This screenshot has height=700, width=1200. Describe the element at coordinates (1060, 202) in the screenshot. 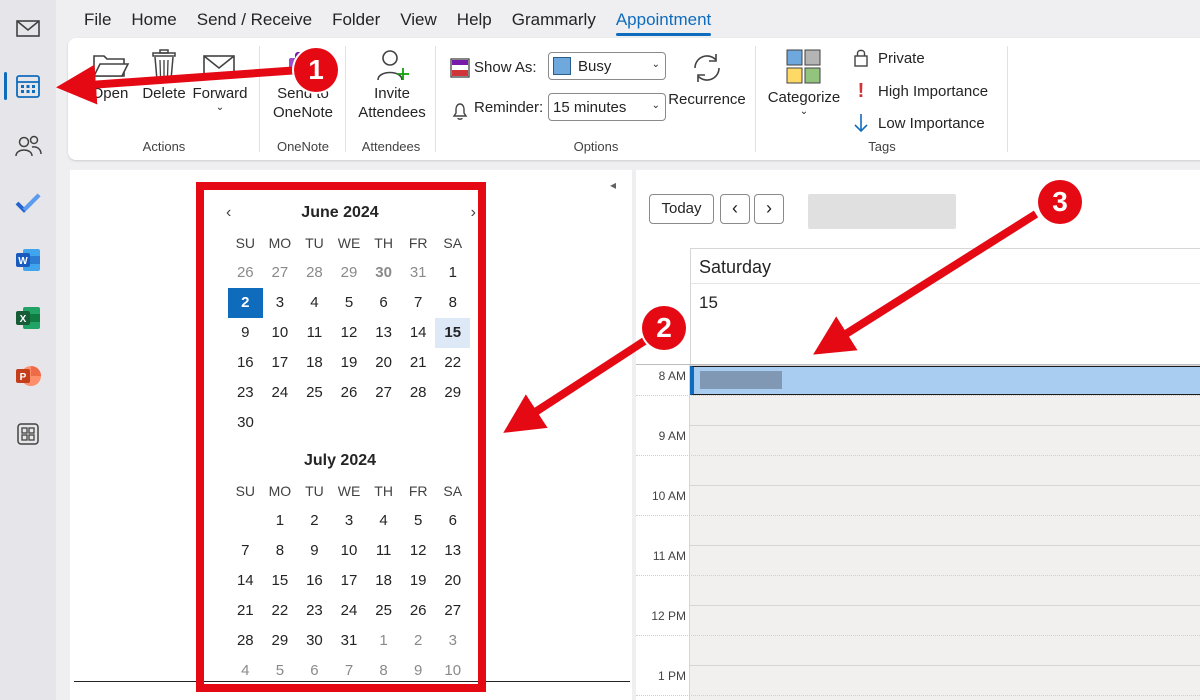

I see `annotation-badge-3: 3` at that location.